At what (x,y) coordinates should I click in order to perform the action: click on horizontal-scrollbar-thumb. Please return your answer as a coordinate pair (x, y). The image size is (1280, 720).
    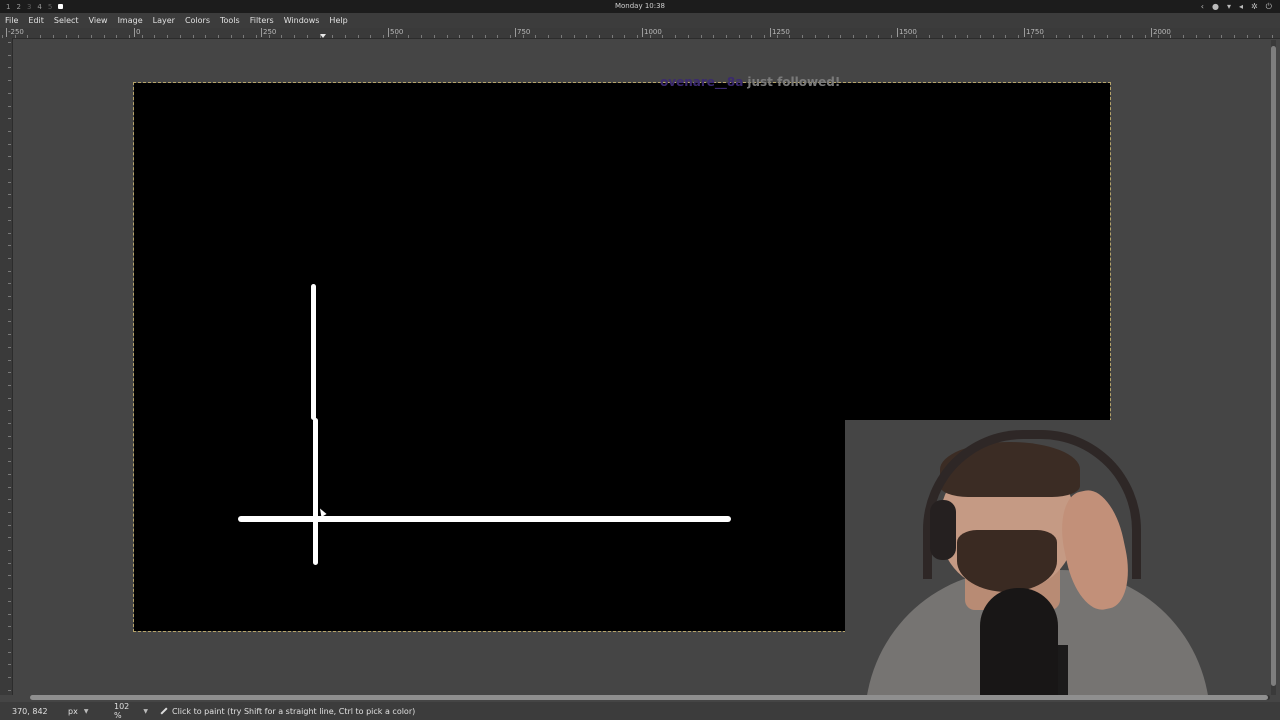
    Looking at the image, I should click on (649, 697).